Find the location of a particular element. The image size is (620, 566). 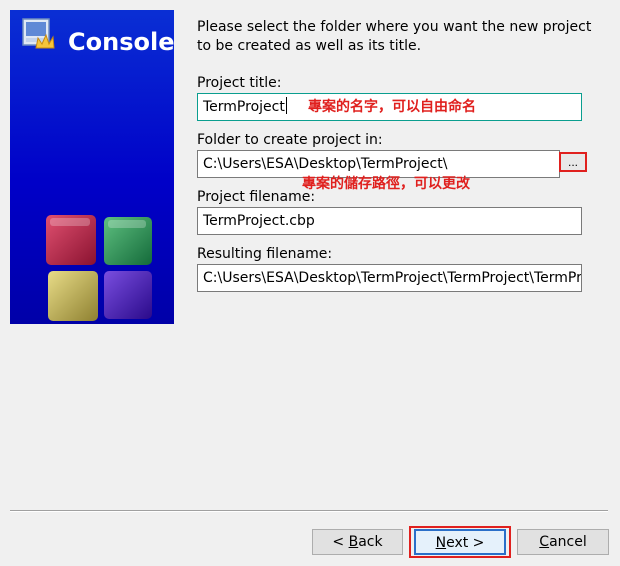

back-prefix: < is located at coordinates (340, 542).